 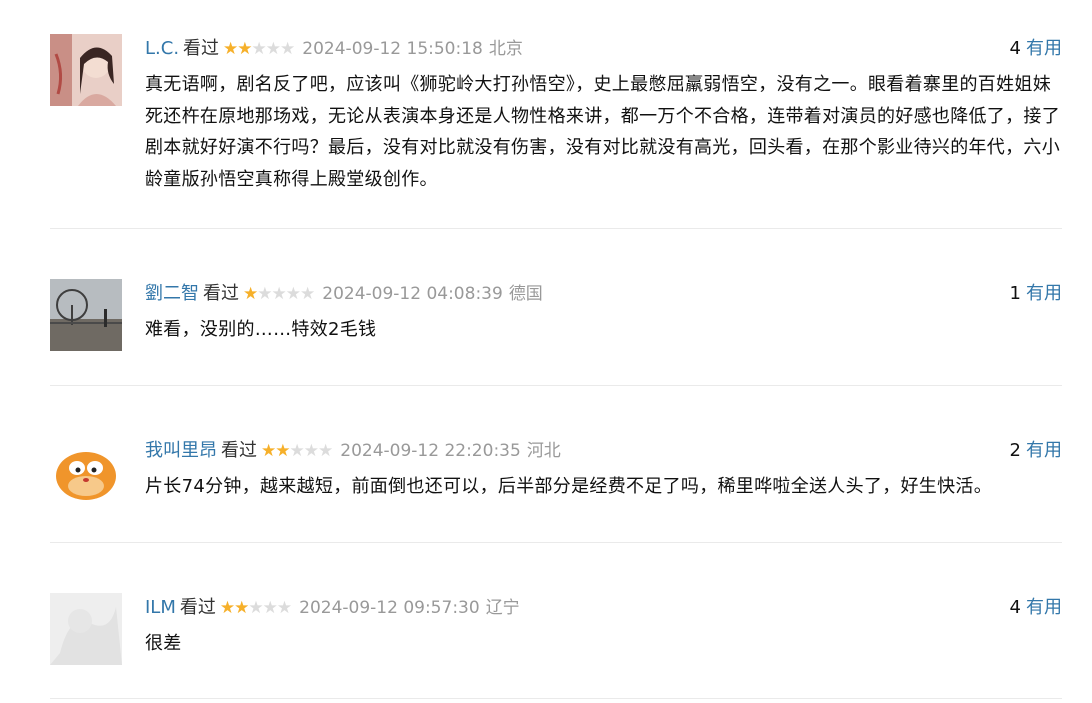 What do you see at coordinates (502, 608) in the screenshot?
I see `comment-location: 辽宁` at bounding box center [502, 608].